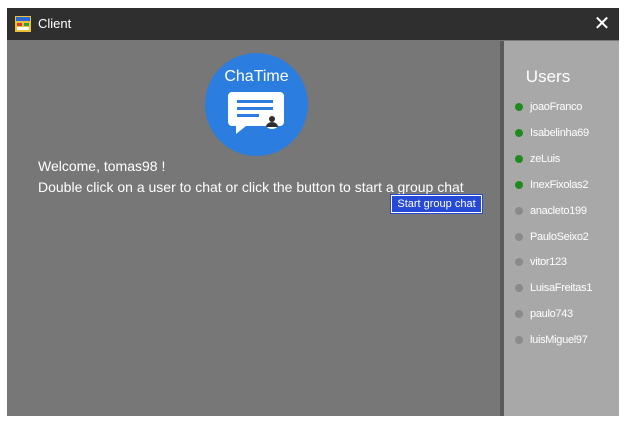 The image size is (625, 422). Describe the element at coordinates (565, 160) in the screenshot. I see `user-item-zeluis: zeLuis` at that location.